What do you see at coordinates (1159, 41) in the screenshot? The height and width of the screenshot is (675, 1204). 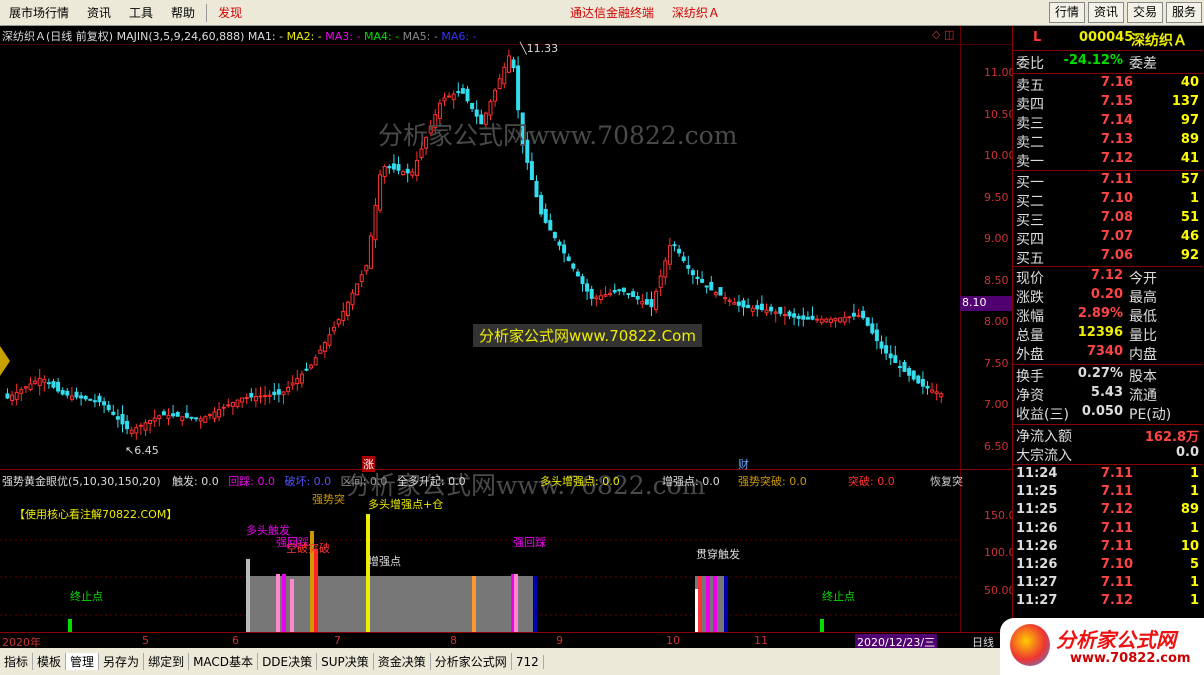 I see `stock-name: 深纺织Ａ` at bounding box center [1159, 41].